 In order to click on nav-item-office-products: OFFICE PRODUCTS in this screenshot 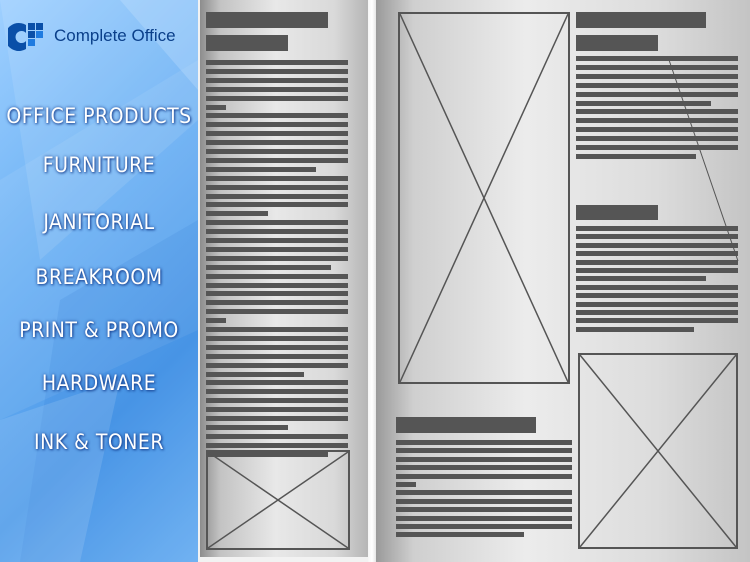, I will do `click(99, 116)`.